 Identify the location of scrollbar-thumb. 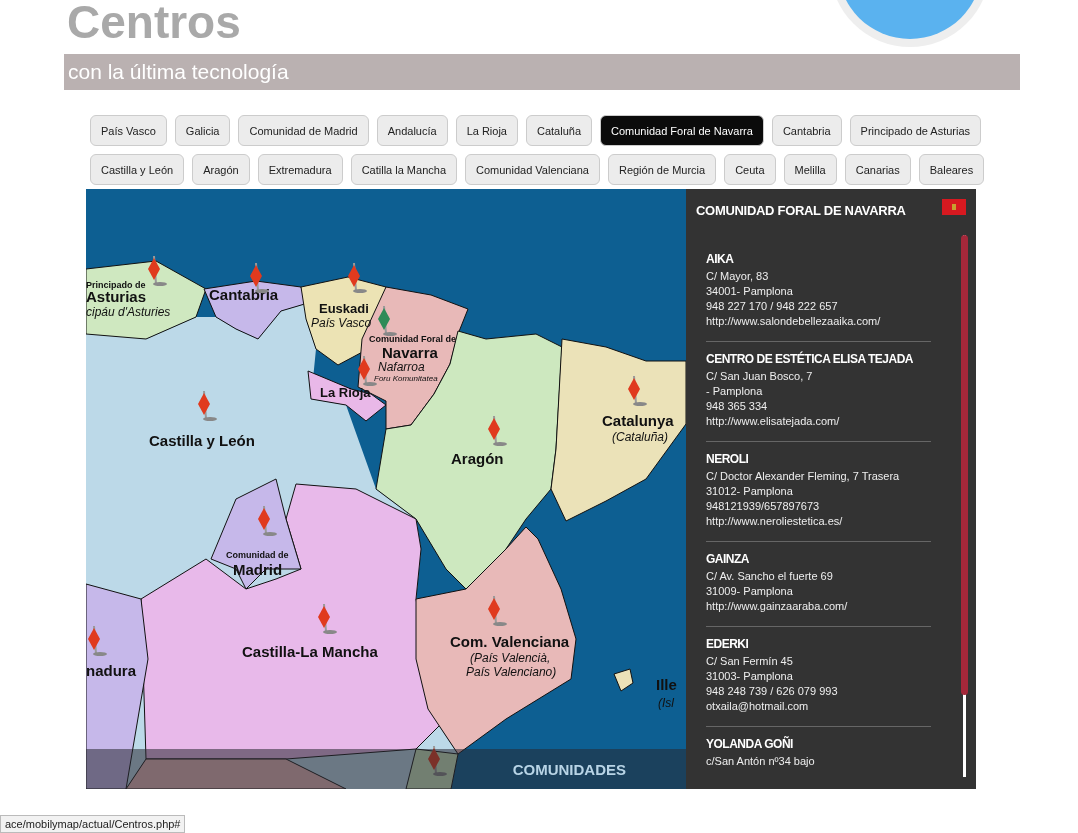
(964, 465).